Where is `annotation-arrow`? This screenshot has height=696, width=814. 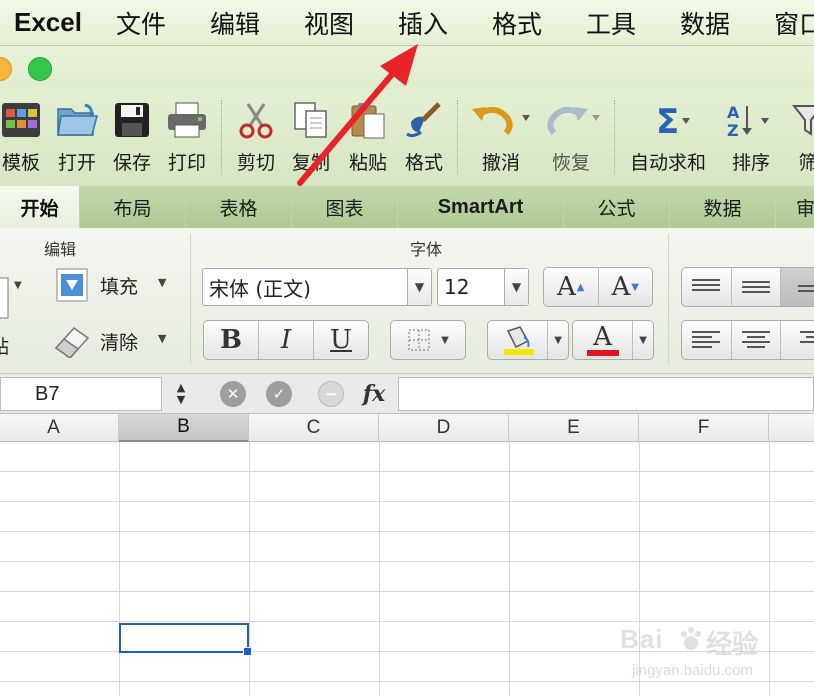
annotation-arrow is located at coordinates (357, 115).